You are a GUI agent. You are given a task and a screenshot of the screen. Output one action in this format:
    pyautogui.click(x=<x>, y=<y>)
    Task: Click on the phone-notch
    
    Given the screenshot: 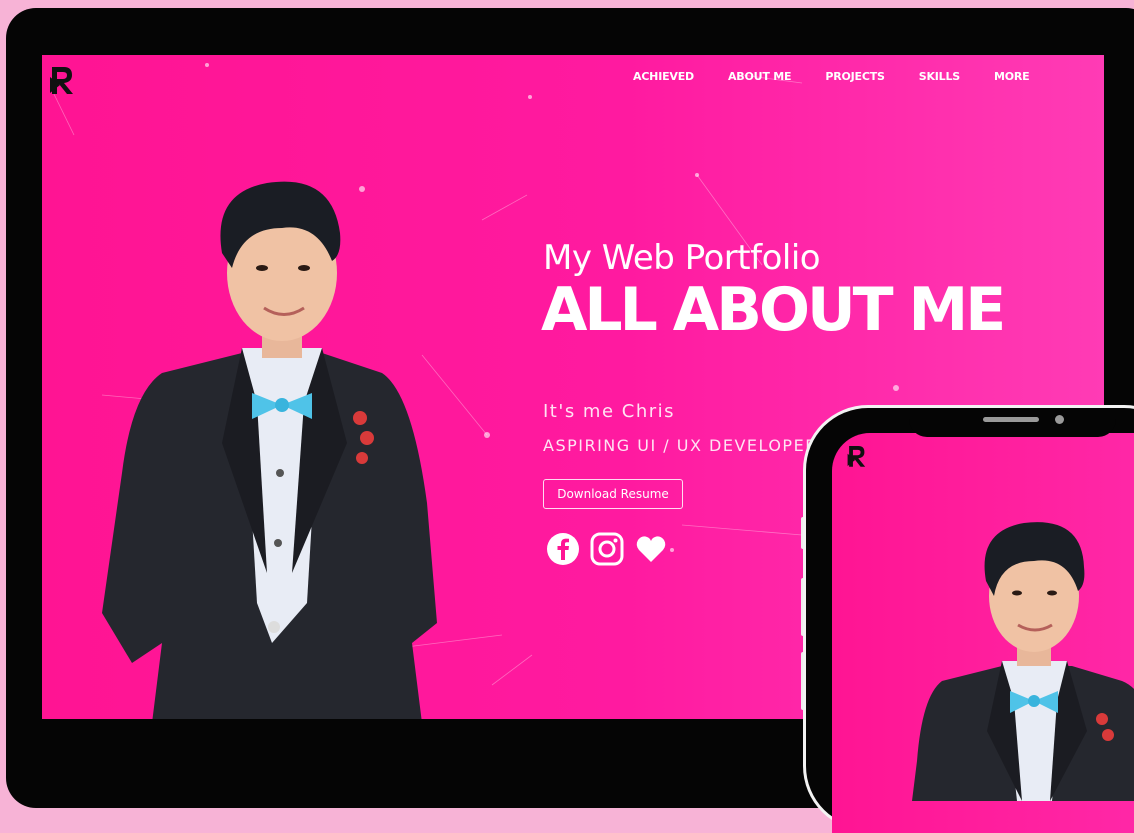 What is the action you would take?
    pyautogui.click(x=1012, y=422)
    